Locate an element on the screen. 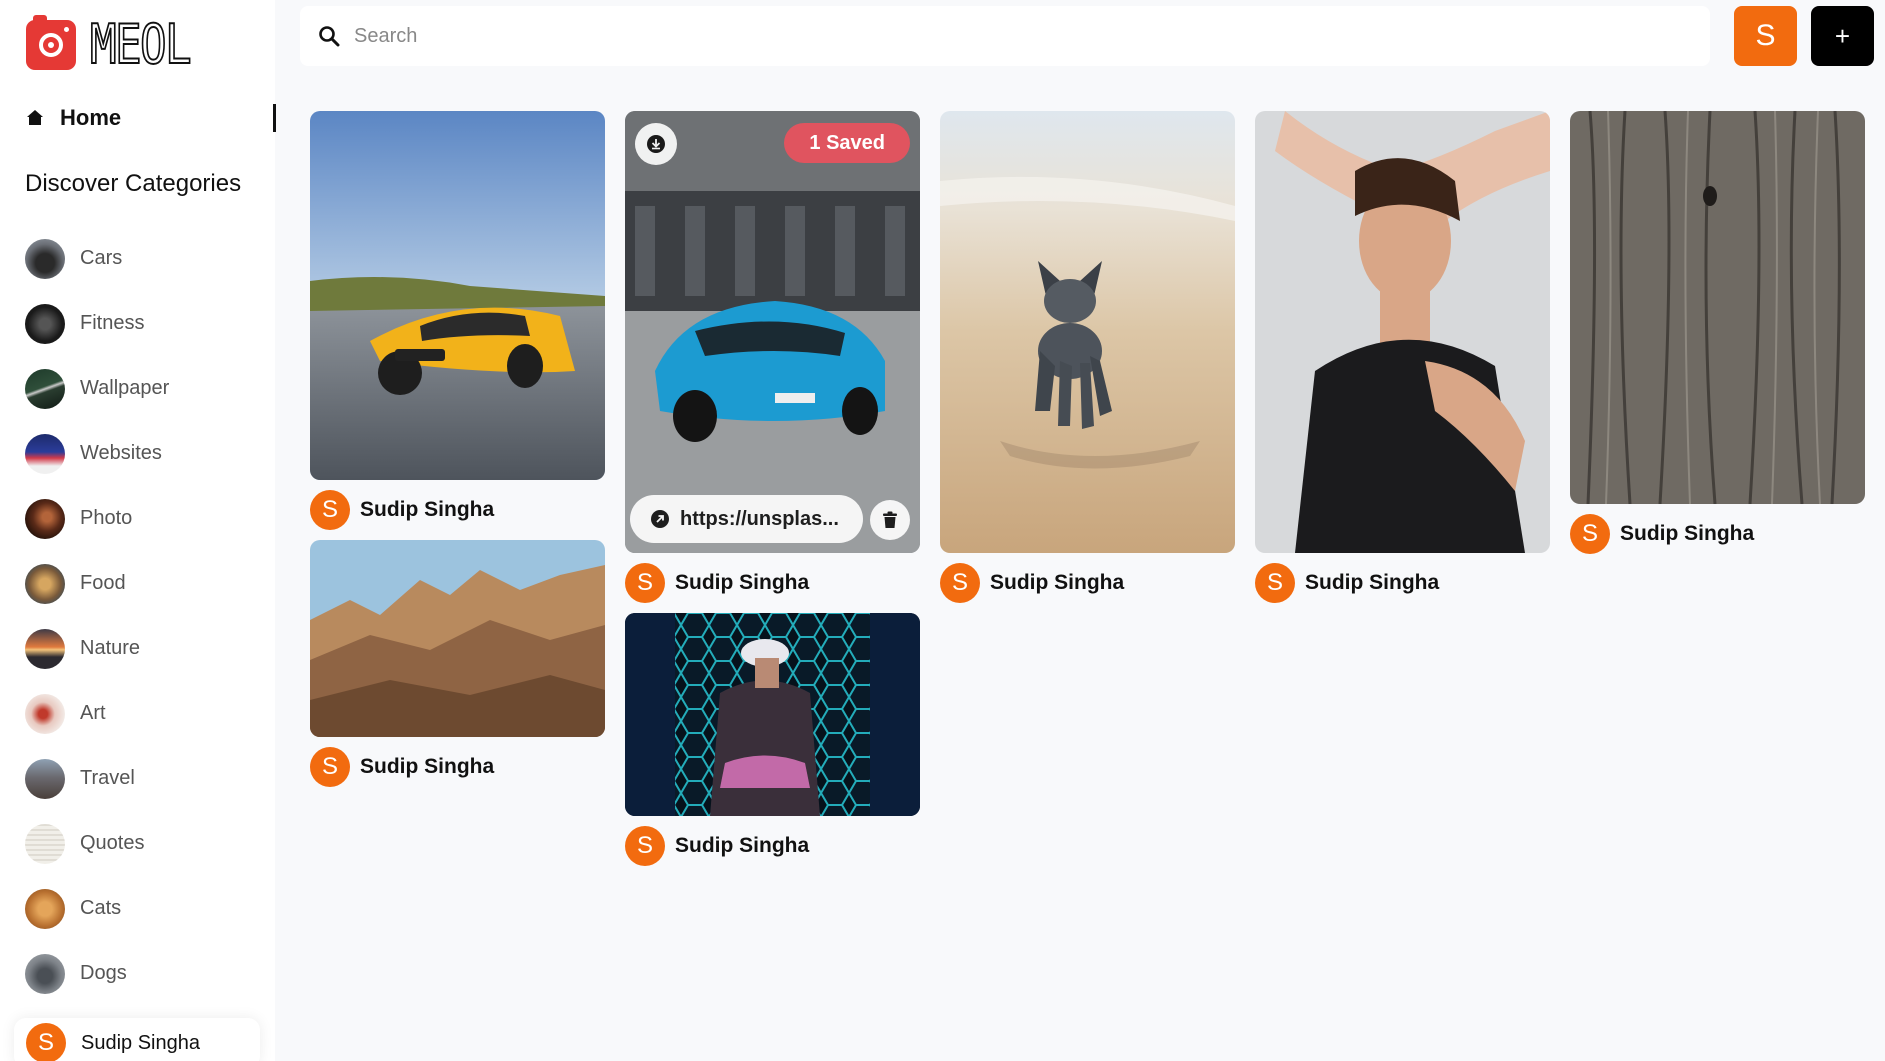 The width and height of the screenshot is (1885, 1061). category-label: Cars is located at coordinates (101, 258).